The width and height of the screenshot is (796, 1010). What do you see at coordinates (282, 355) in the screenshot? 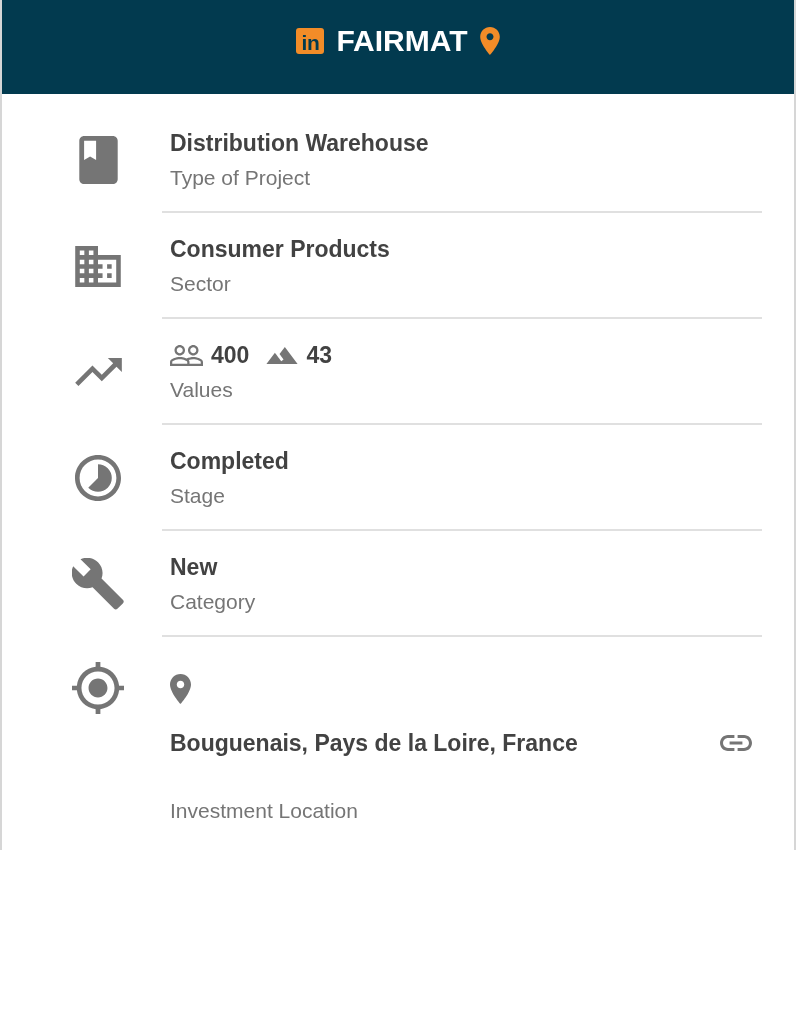
I see `mountain-icon` at bounding box center [282, 355].